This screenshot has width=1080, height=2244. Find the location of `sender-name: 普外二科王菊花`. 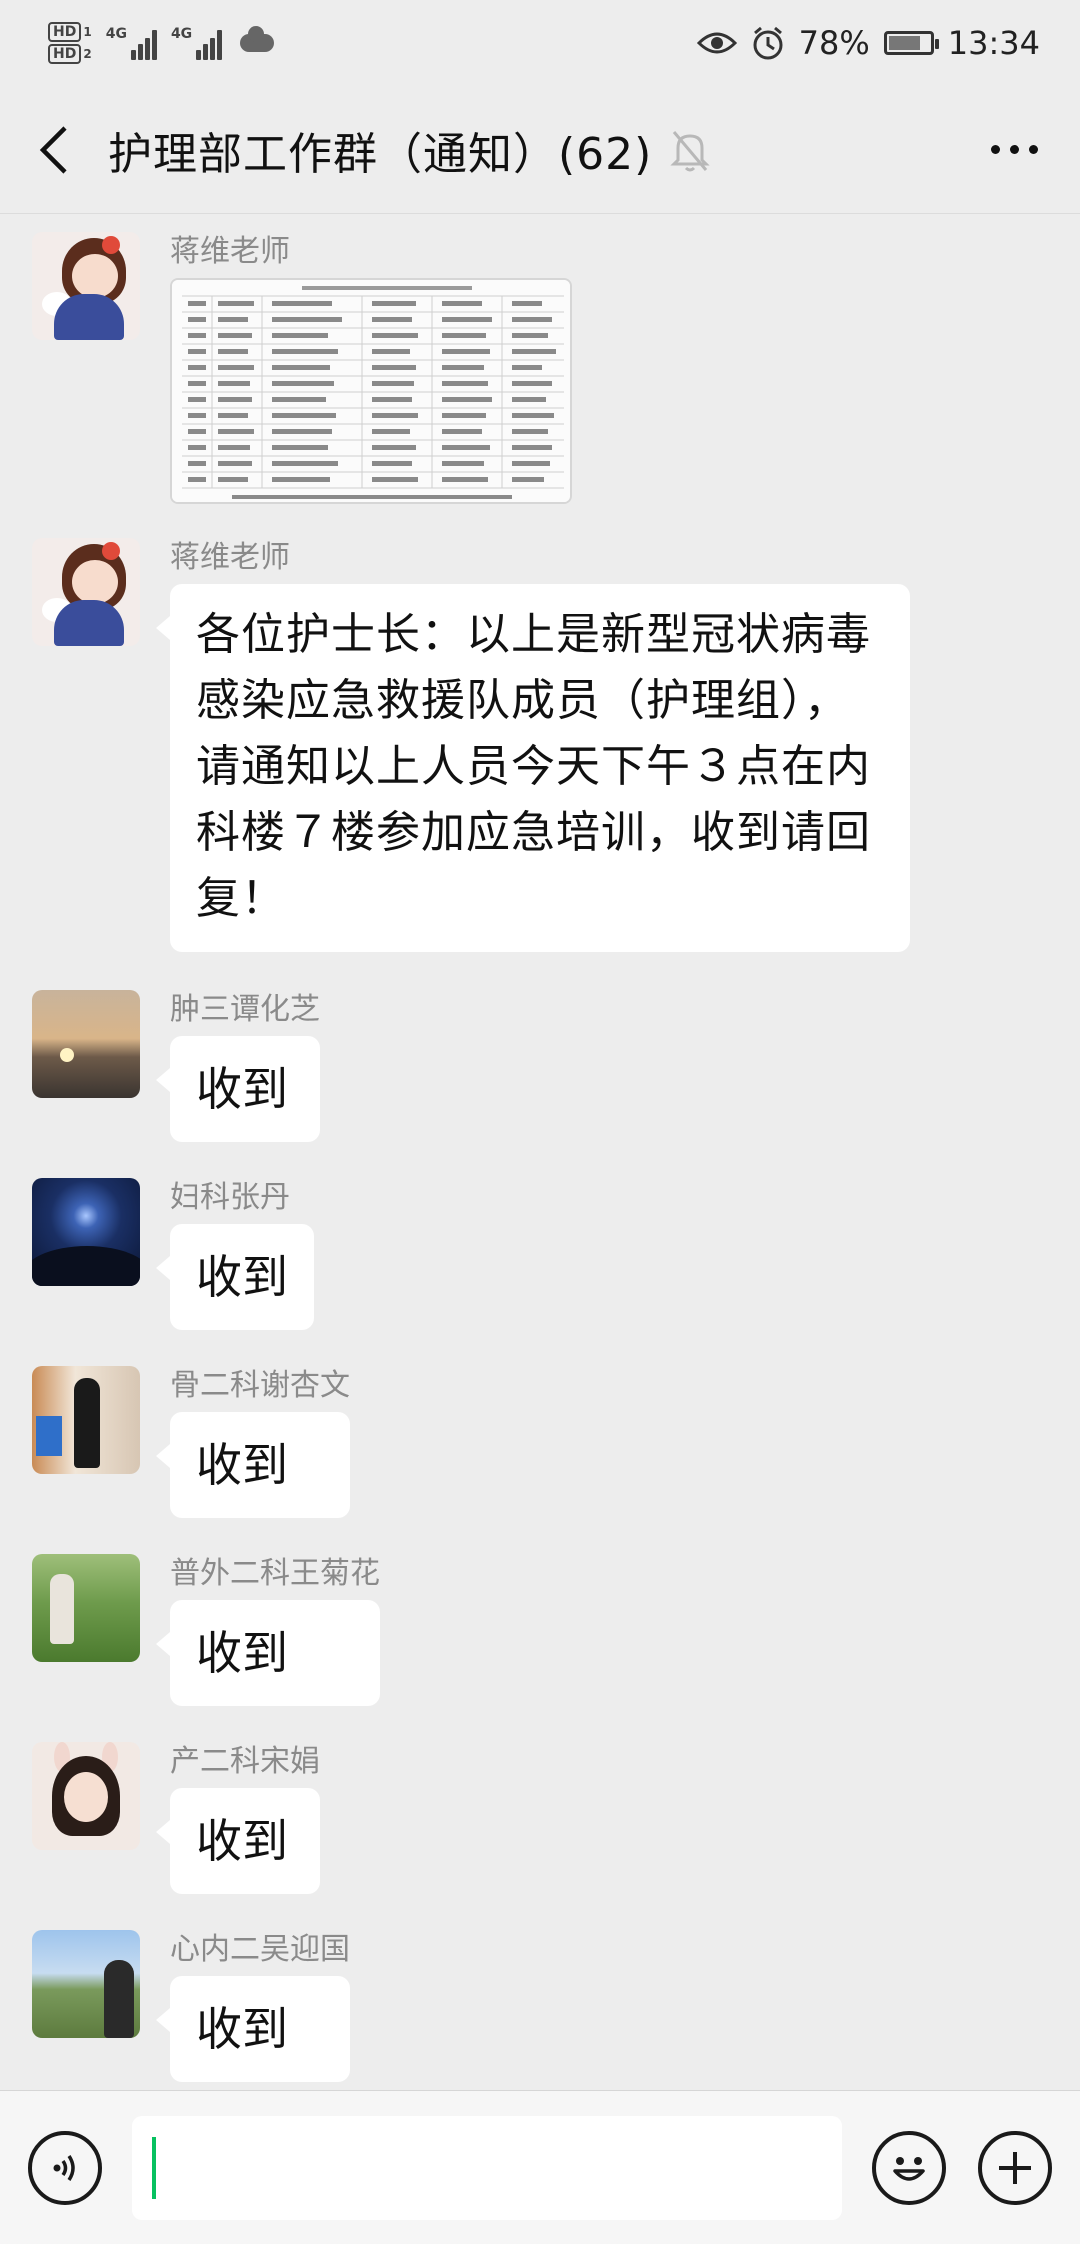

sender-name: 普外二科王菊花 is located at coordinates (275, 1573).